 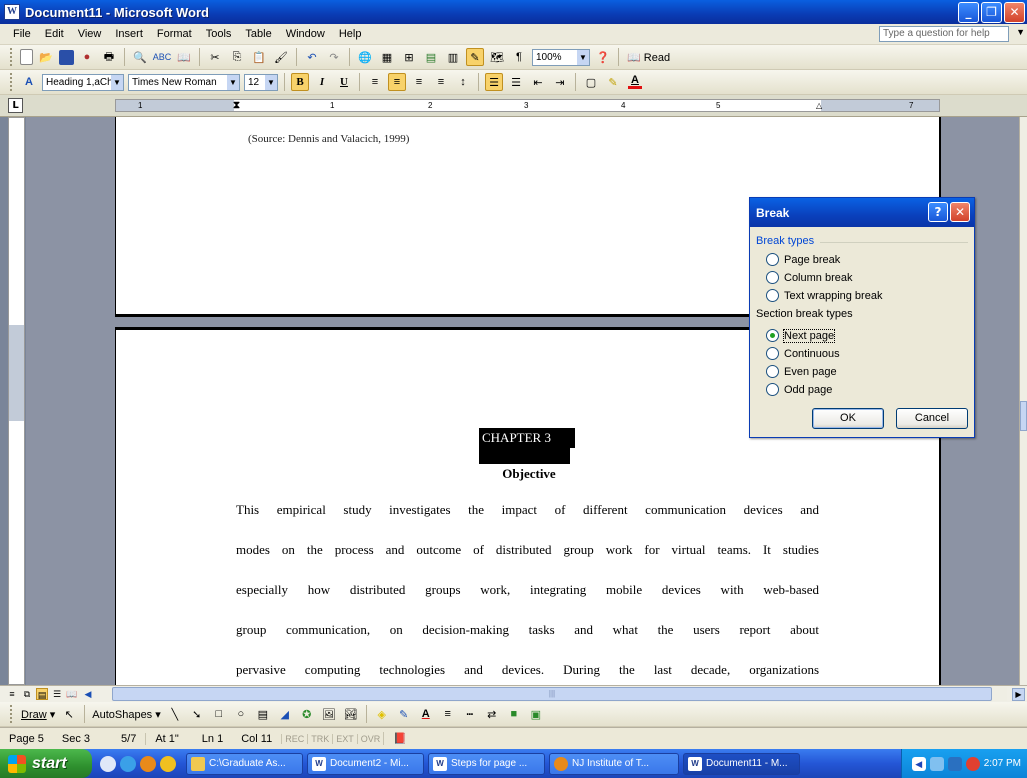 I want to click on 3d-style-icon: ▣, so click(x=536, y=714).